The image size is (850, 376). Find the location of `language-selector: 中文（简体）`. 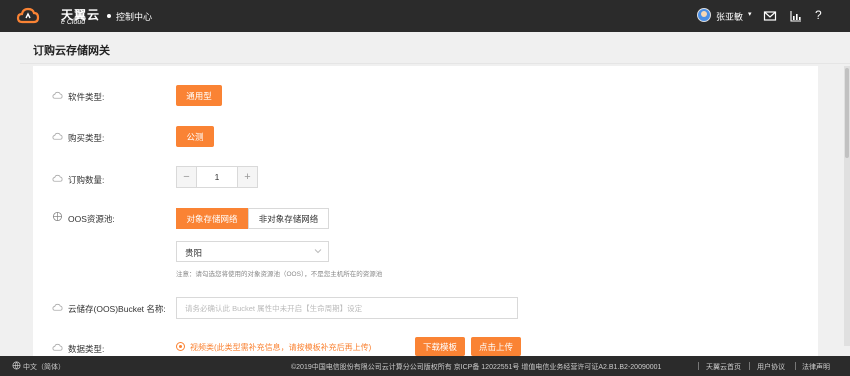

language-selector: 中文（简体） is located at coordinates (44, 367).